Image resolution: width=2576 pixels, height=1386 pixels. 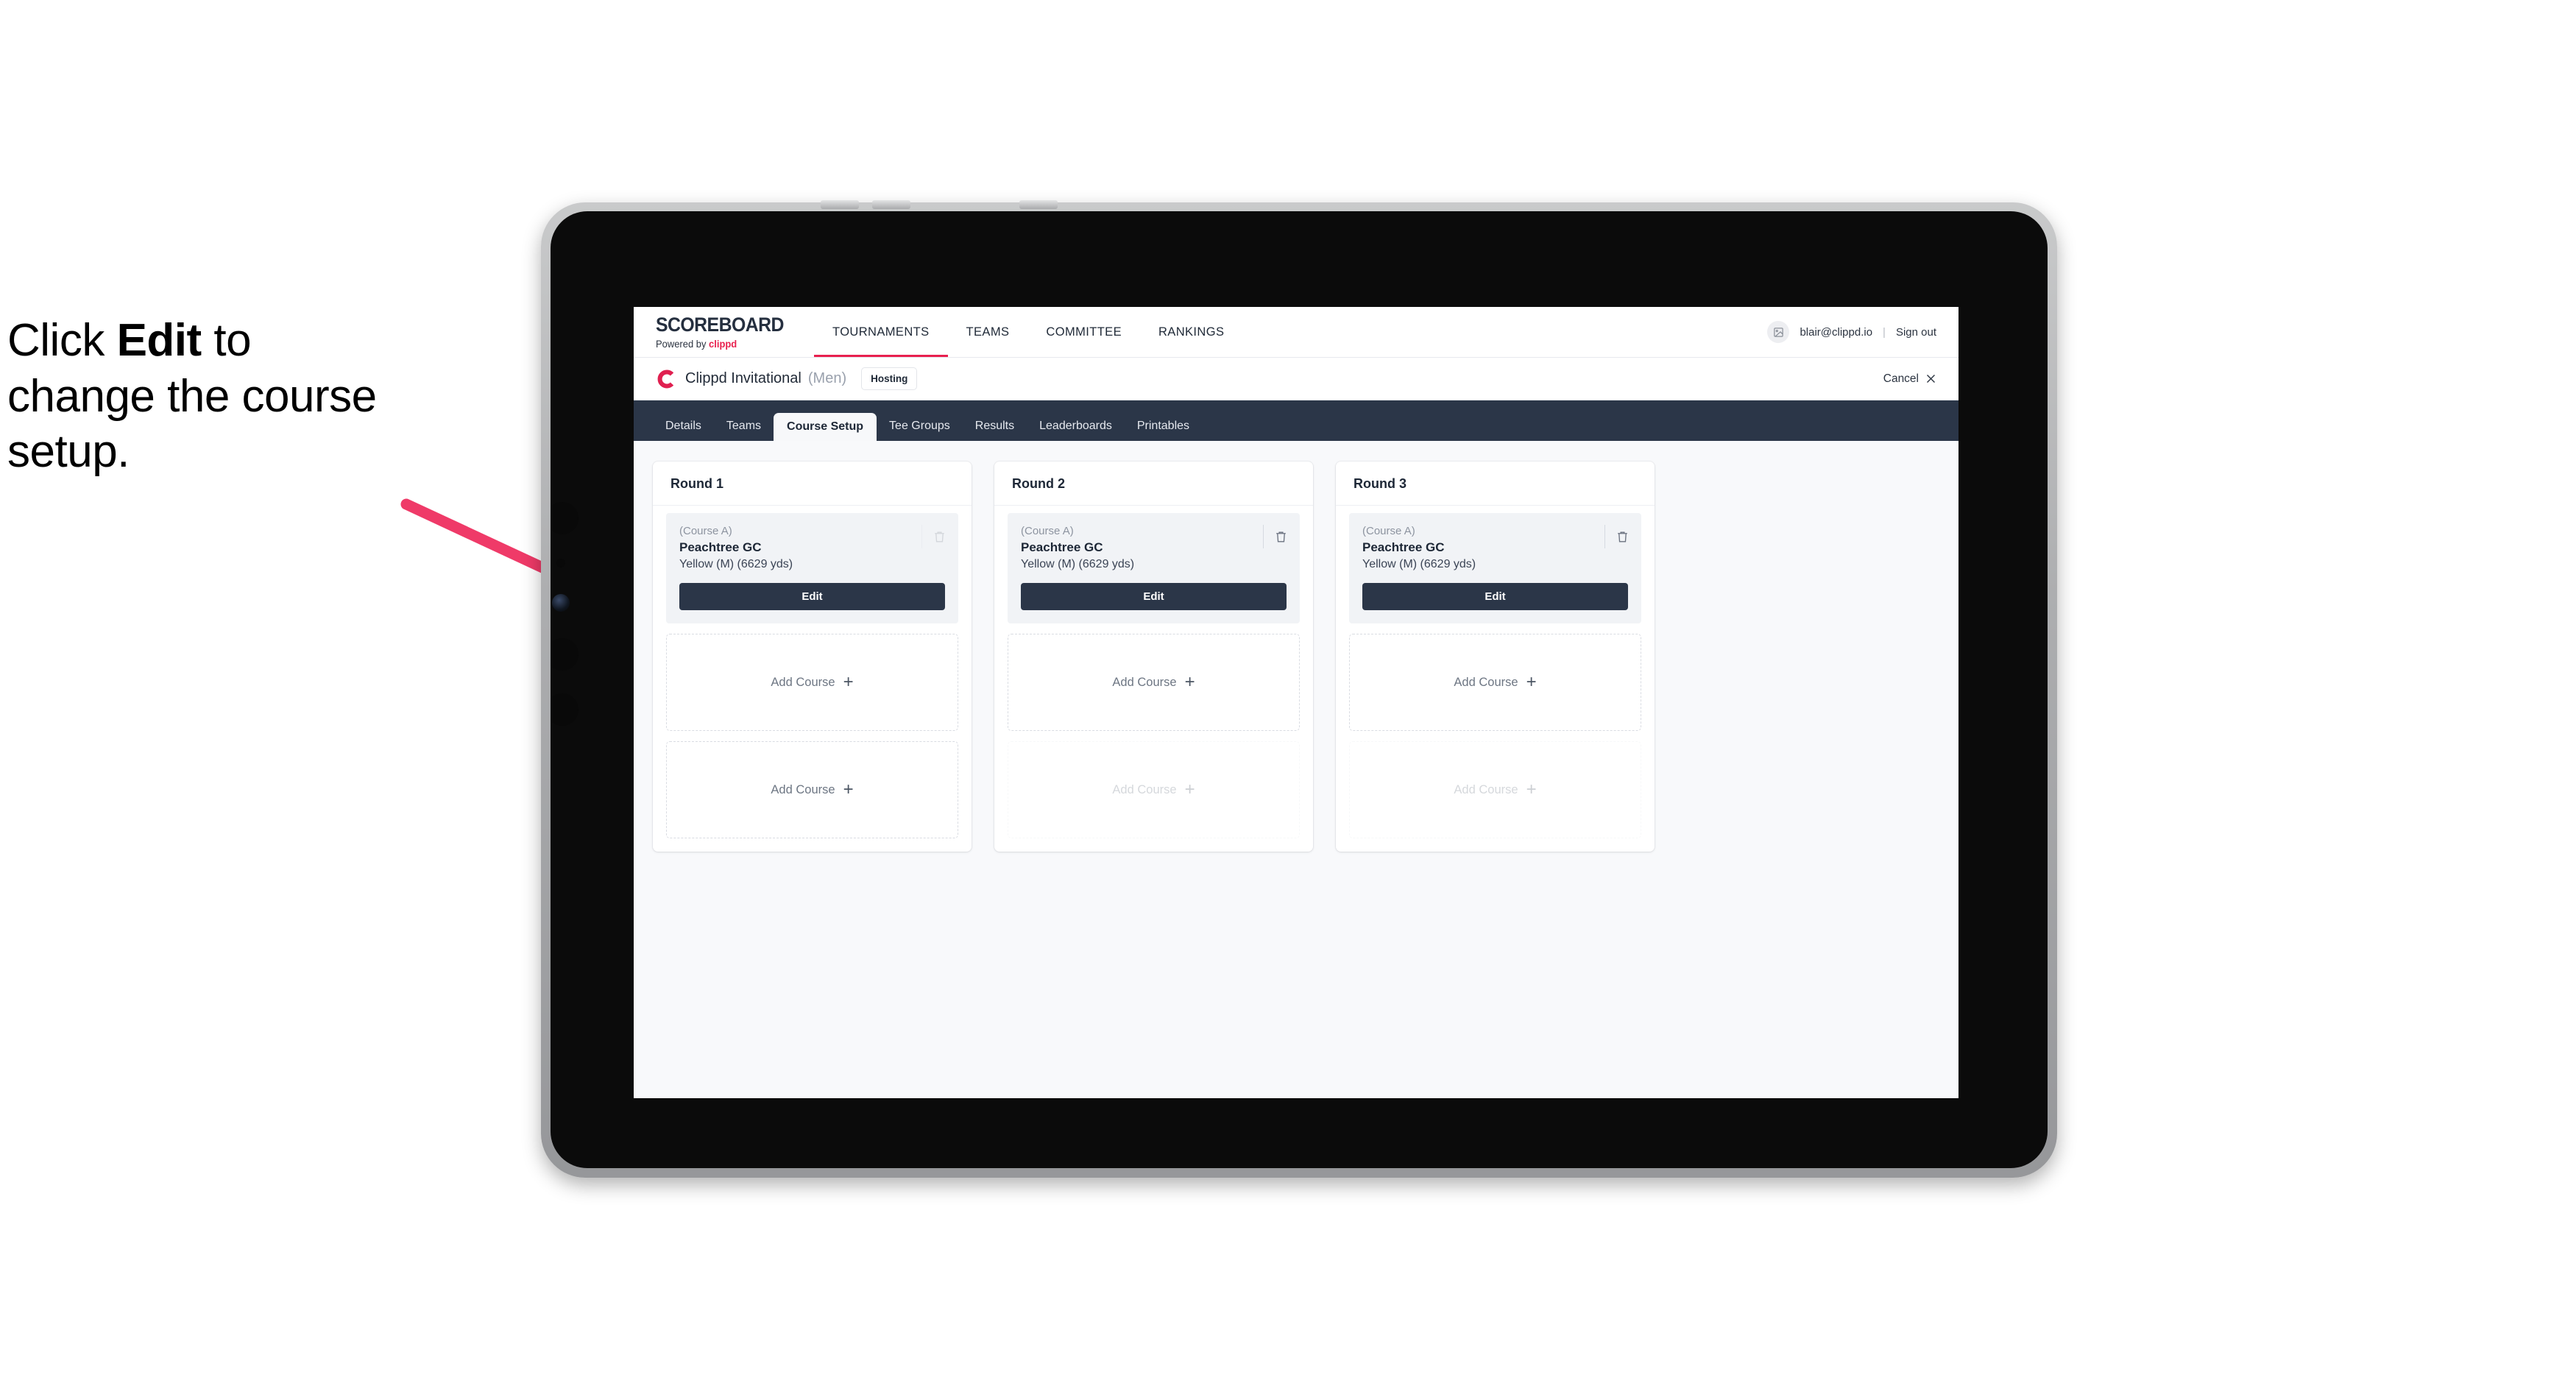 I want to click on sensor-dot-icon, so click(x=560, y=563).